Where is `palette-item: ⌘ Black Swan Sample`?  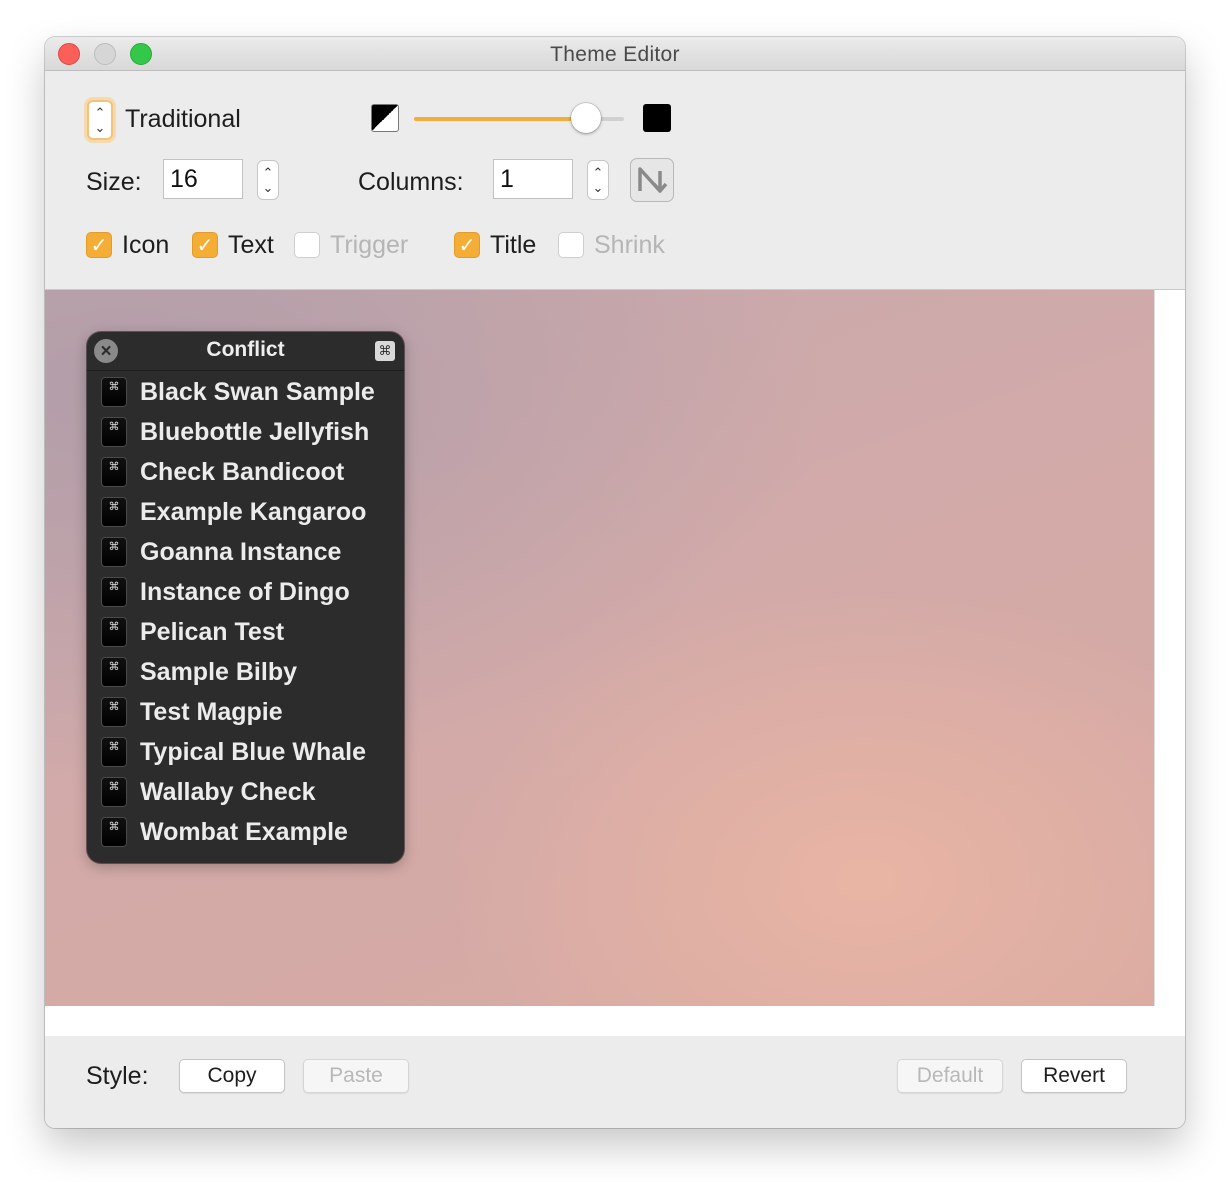 palette-item: ⌘ Black Swan Sample is located at coordinates (245, 392).